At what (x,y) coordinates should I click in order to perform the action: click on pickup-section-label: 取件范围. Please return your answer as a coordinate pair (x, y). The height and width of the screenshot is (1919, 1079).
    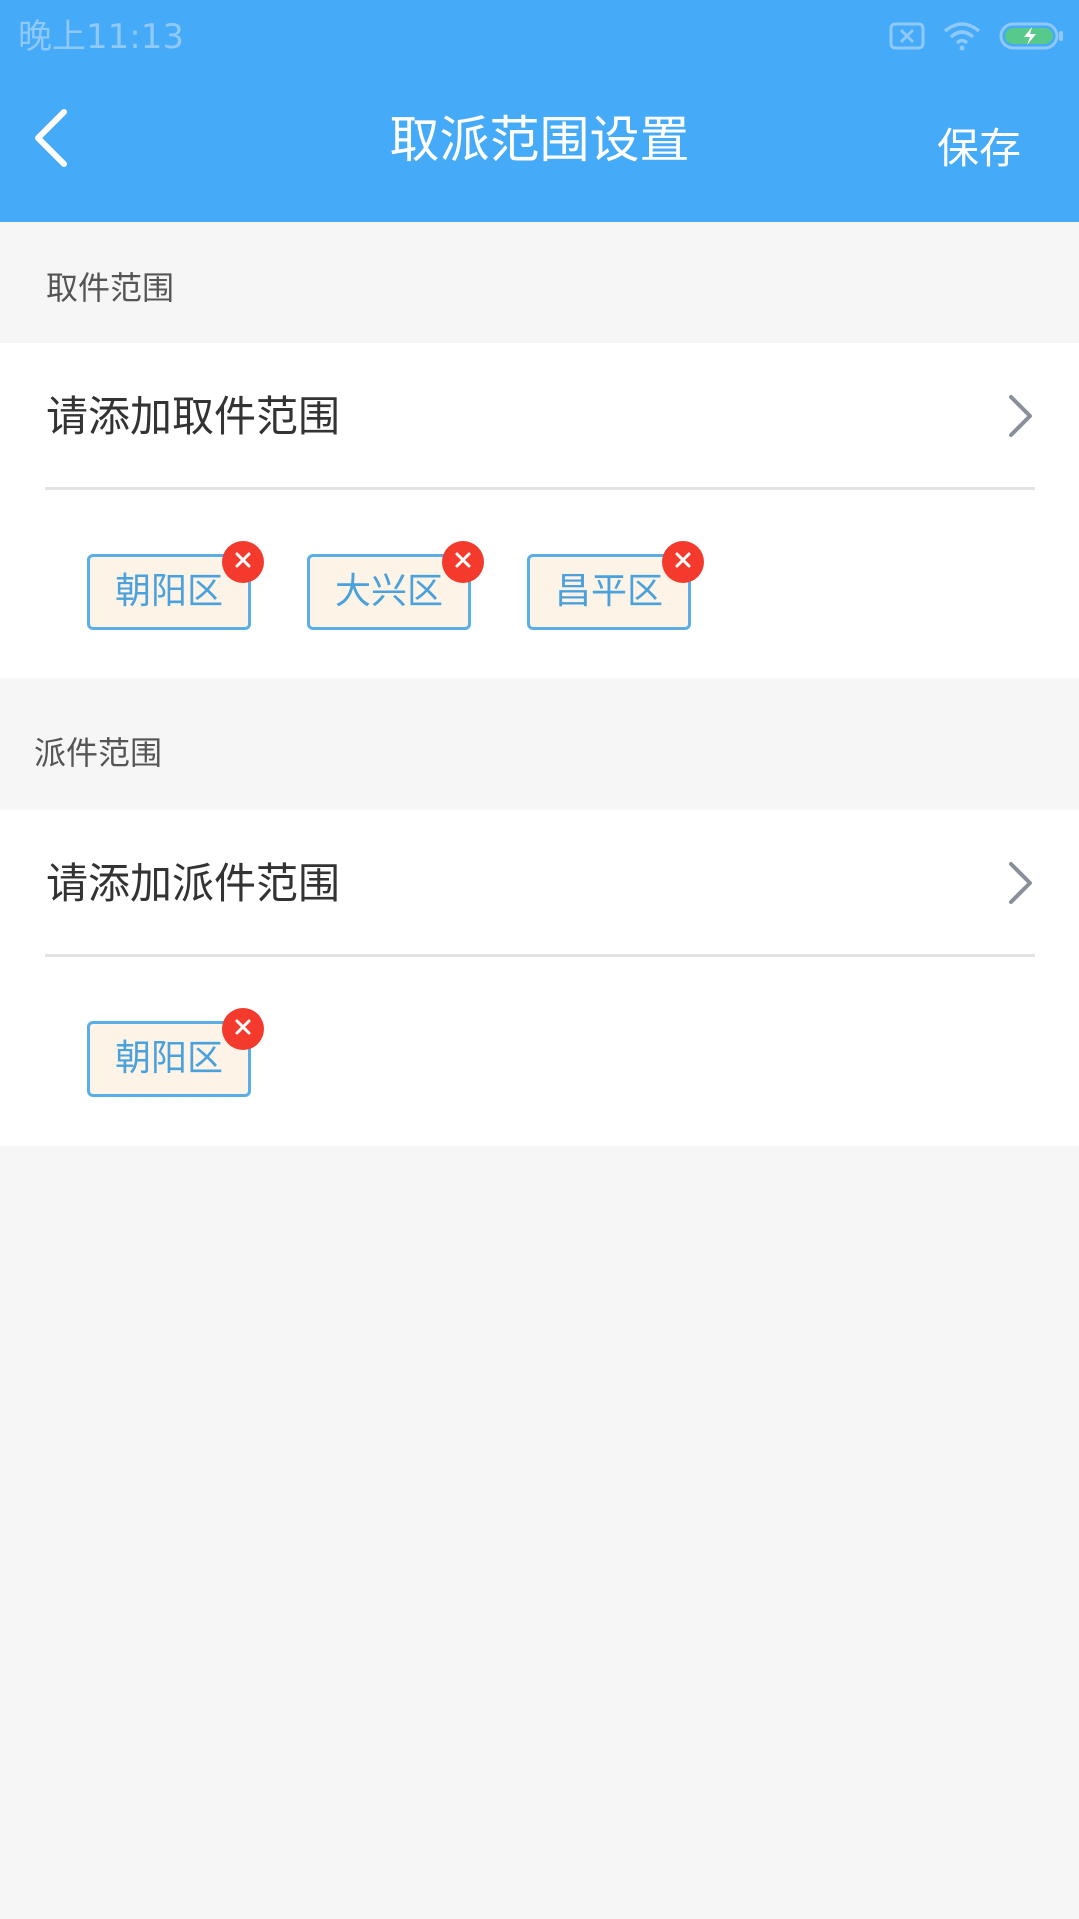
    Looking at the image, I should click on (110, 288).